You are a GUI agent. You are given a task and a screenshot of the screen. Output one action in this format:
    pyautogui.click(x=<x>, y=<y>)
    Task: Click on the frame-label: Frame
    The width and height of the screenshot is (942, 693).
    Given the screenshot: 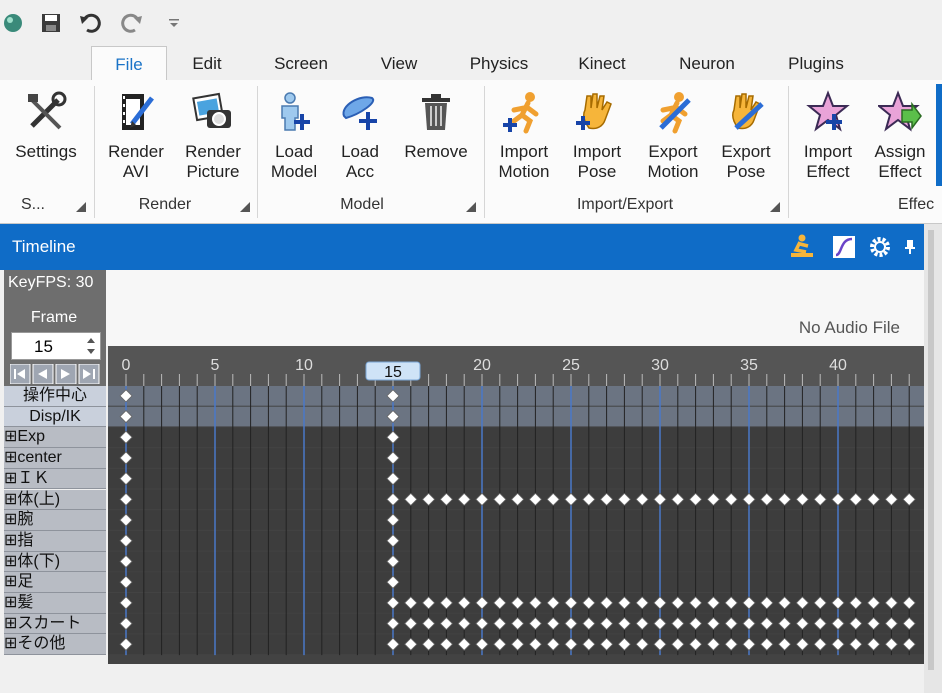 What is the action you would take?
    pyautogui.click(x=54, y=317)
    